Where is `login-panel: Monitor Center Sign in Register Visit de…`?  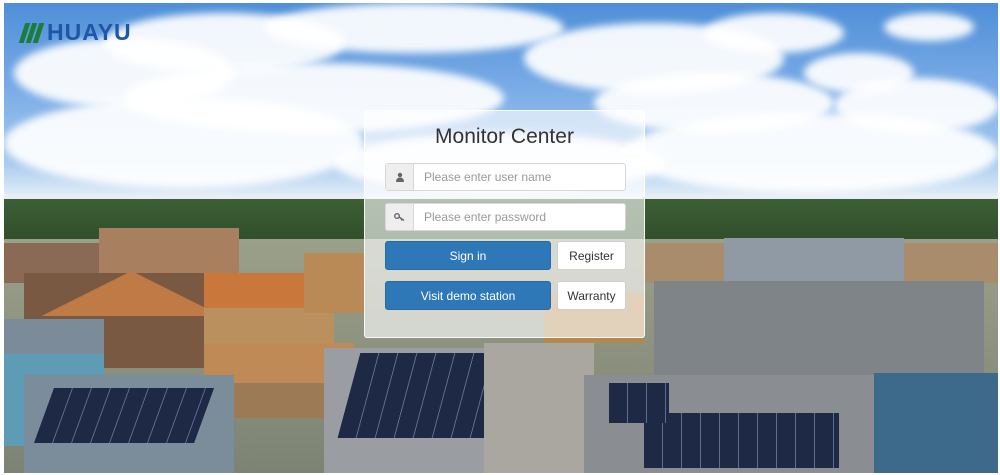 login-panel: Monitor Center Sign in Register Visit de… is located at coordinates (504, 224).